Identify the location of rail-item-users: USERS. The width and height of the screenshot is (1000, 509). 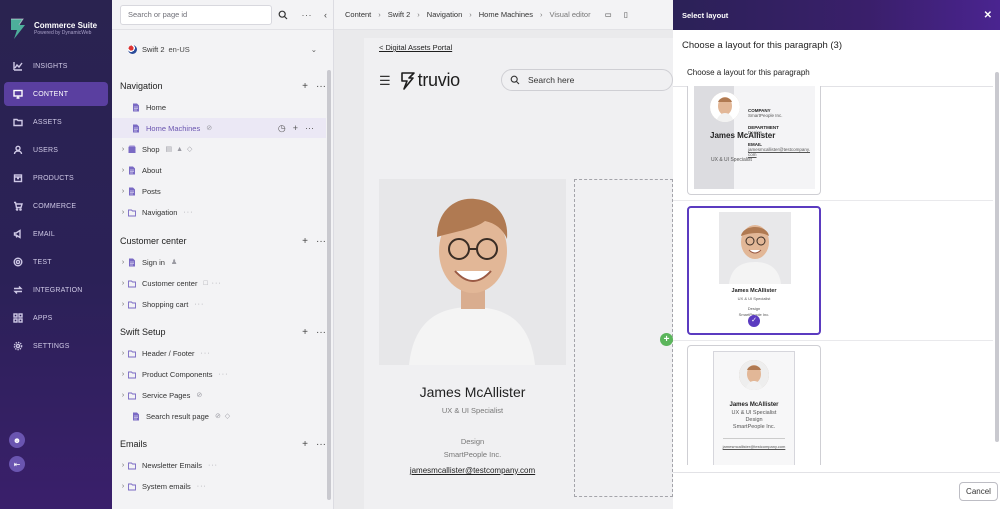
(56, 150).